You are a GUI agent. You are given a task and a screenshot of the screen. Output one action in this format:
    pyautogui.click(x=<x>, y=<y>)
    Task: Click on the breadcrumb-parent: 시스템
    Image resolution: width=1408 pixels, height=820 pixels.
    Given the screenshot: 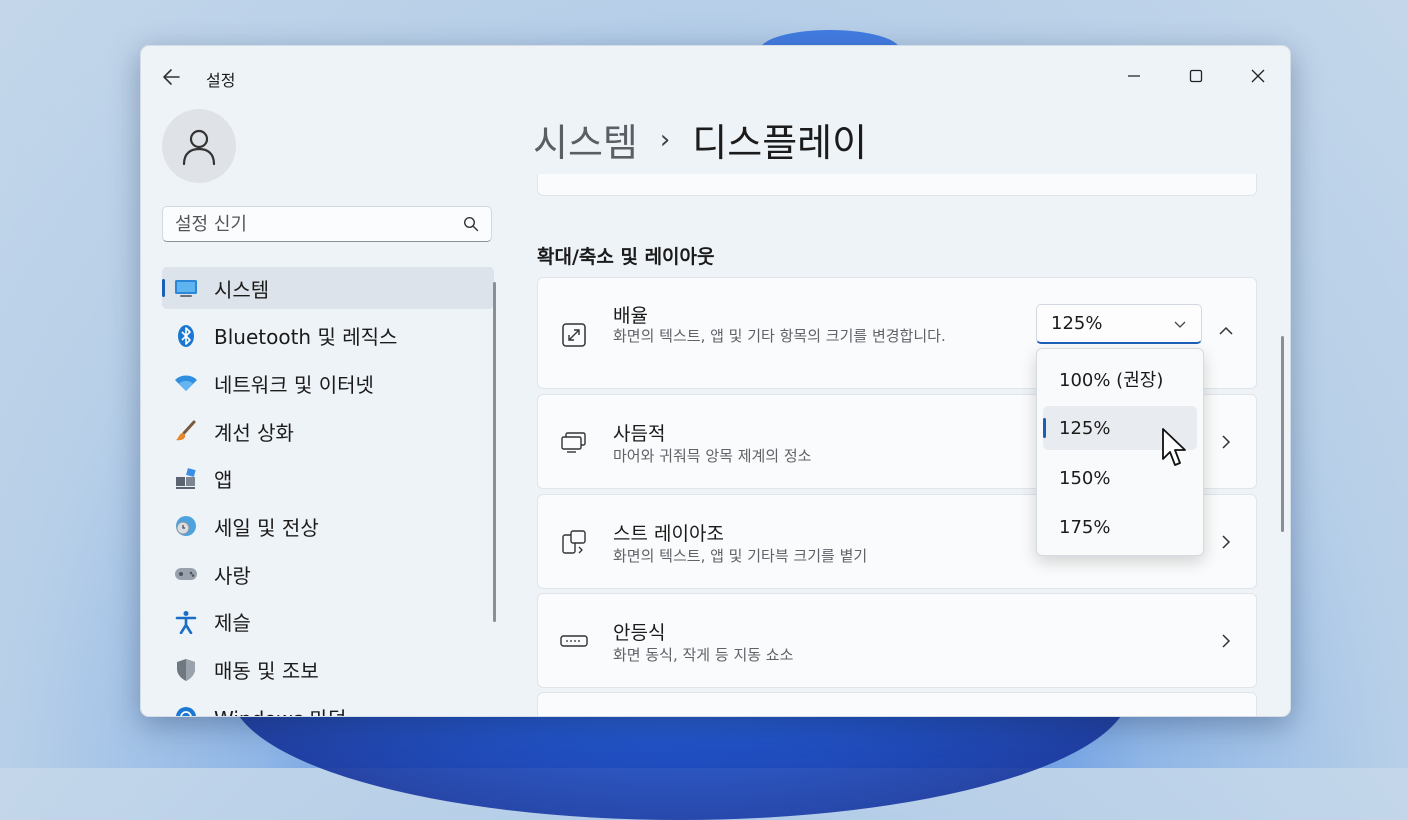 What is the action you would take?
    pyautogui.click(x=585, y=139)
    